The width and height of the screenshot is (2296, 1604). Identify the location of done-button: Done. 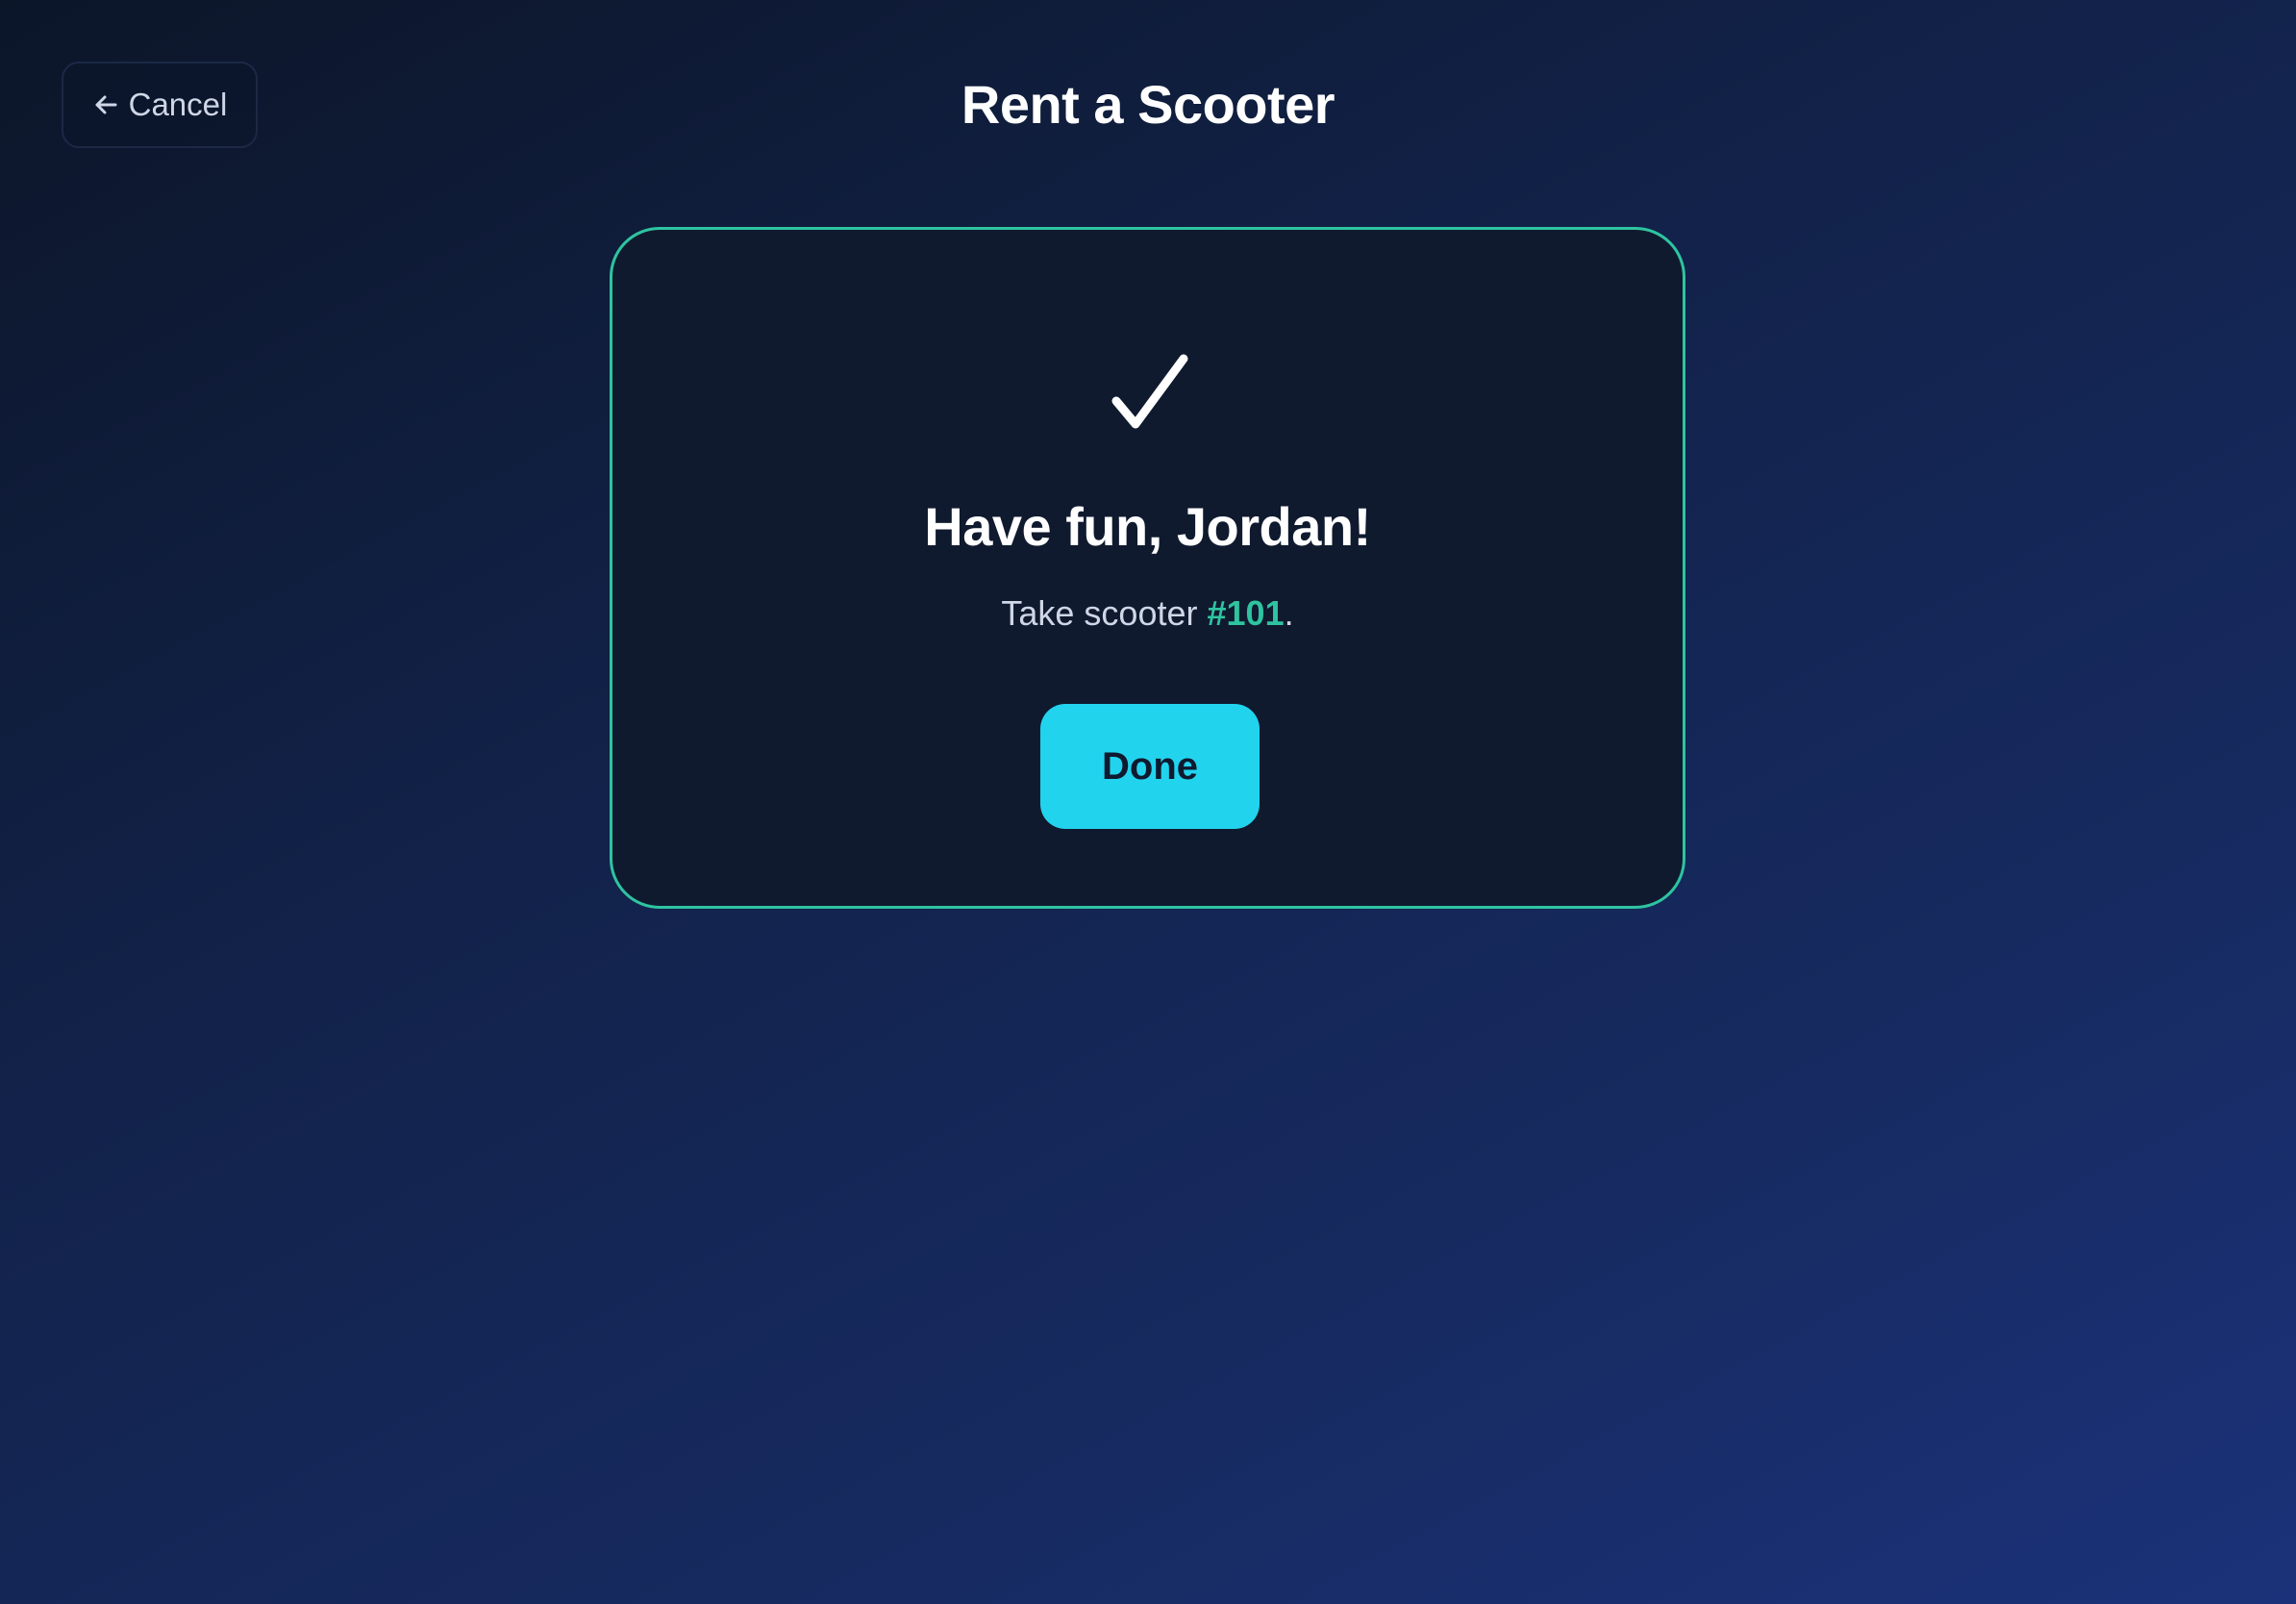
(1150, 766).